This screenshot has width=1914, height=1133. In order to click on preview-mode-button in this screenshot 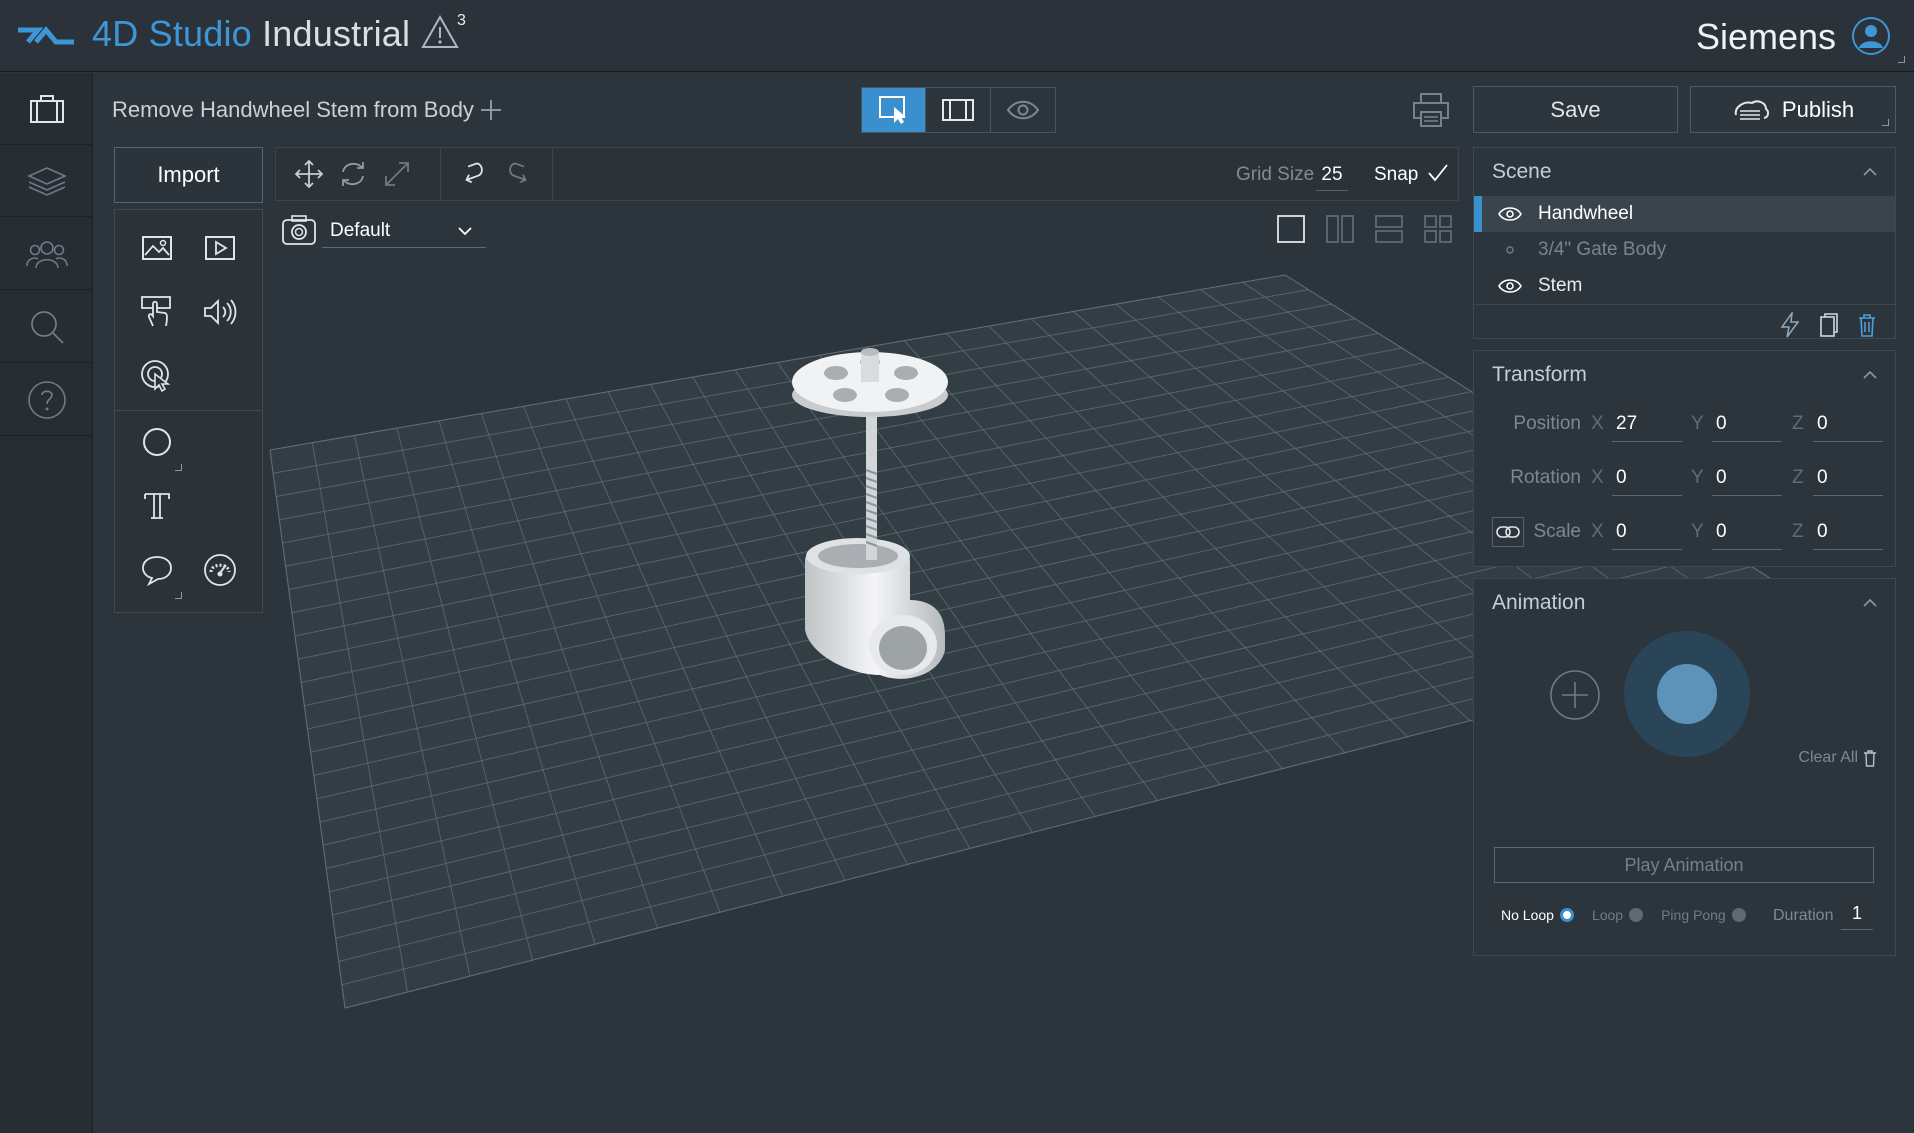, I will do `click(958, 110)`.